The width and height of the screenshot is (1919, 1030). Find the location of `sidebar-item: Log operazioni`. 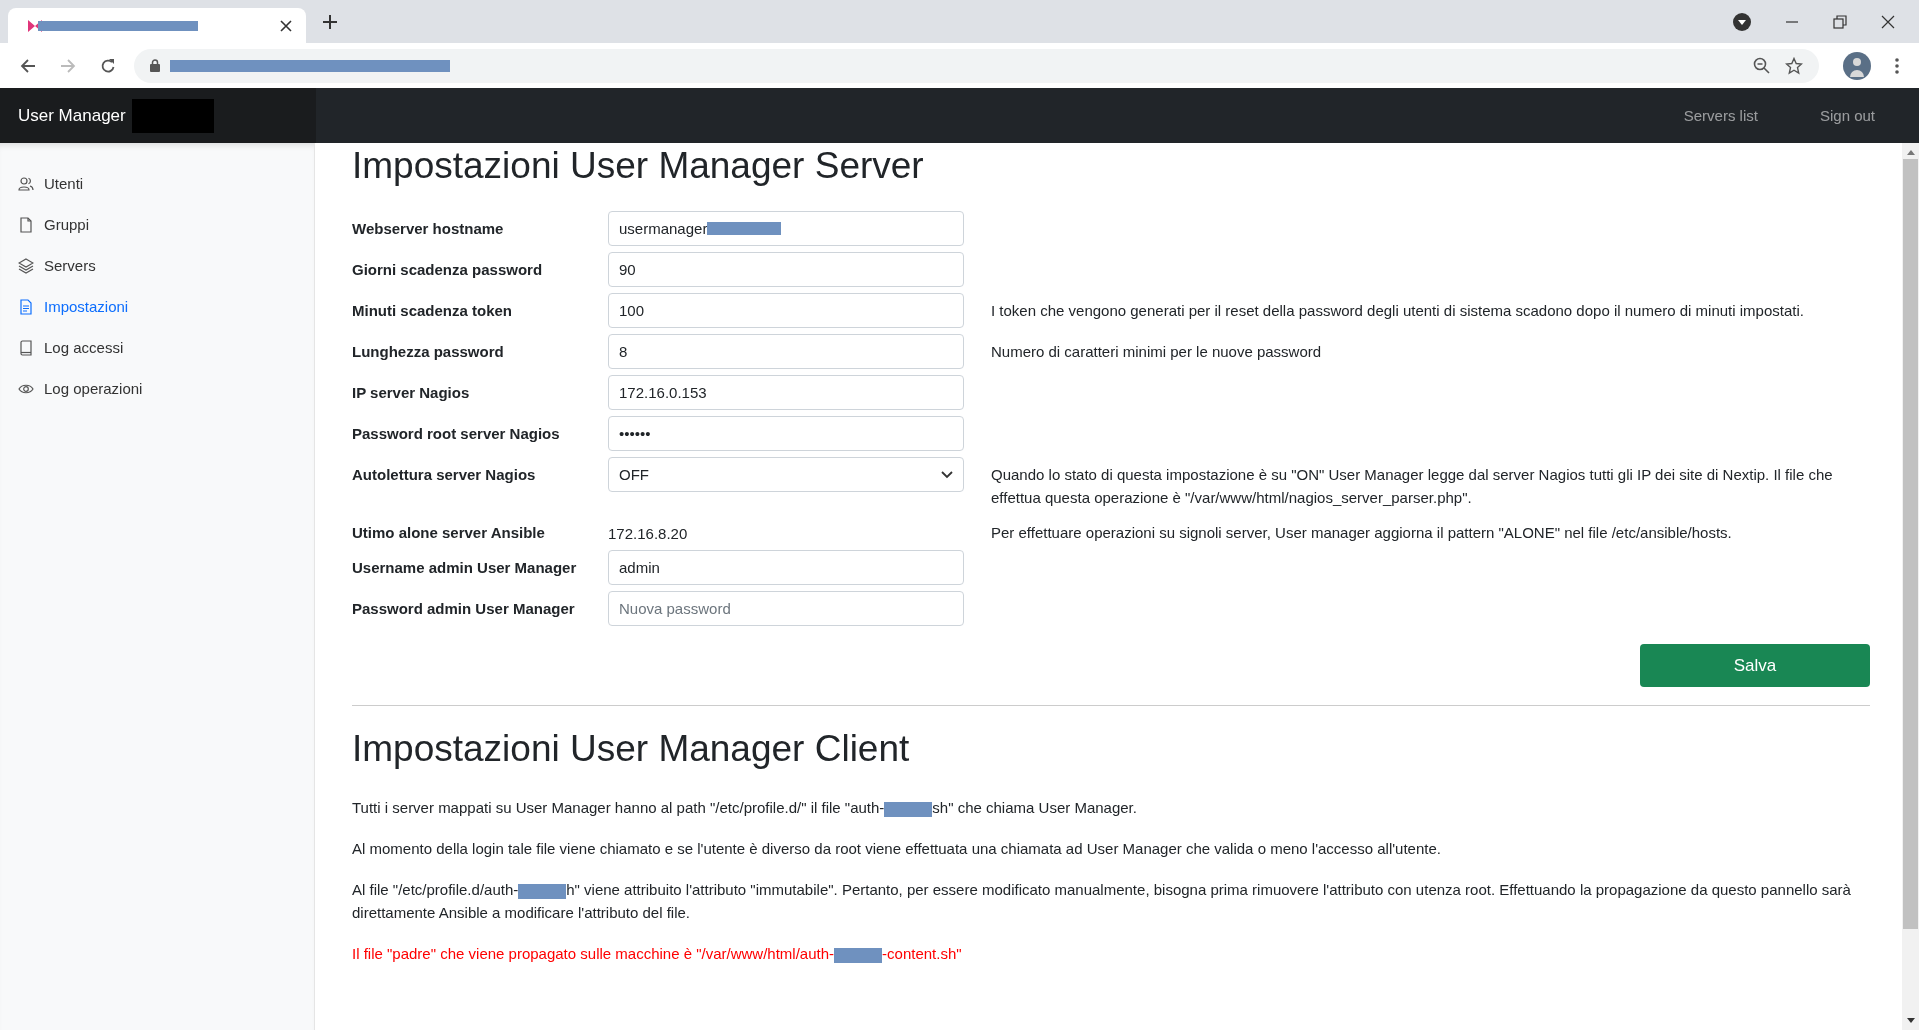

sidebar-item: Log operazioni is located at coordinates (157, 388).